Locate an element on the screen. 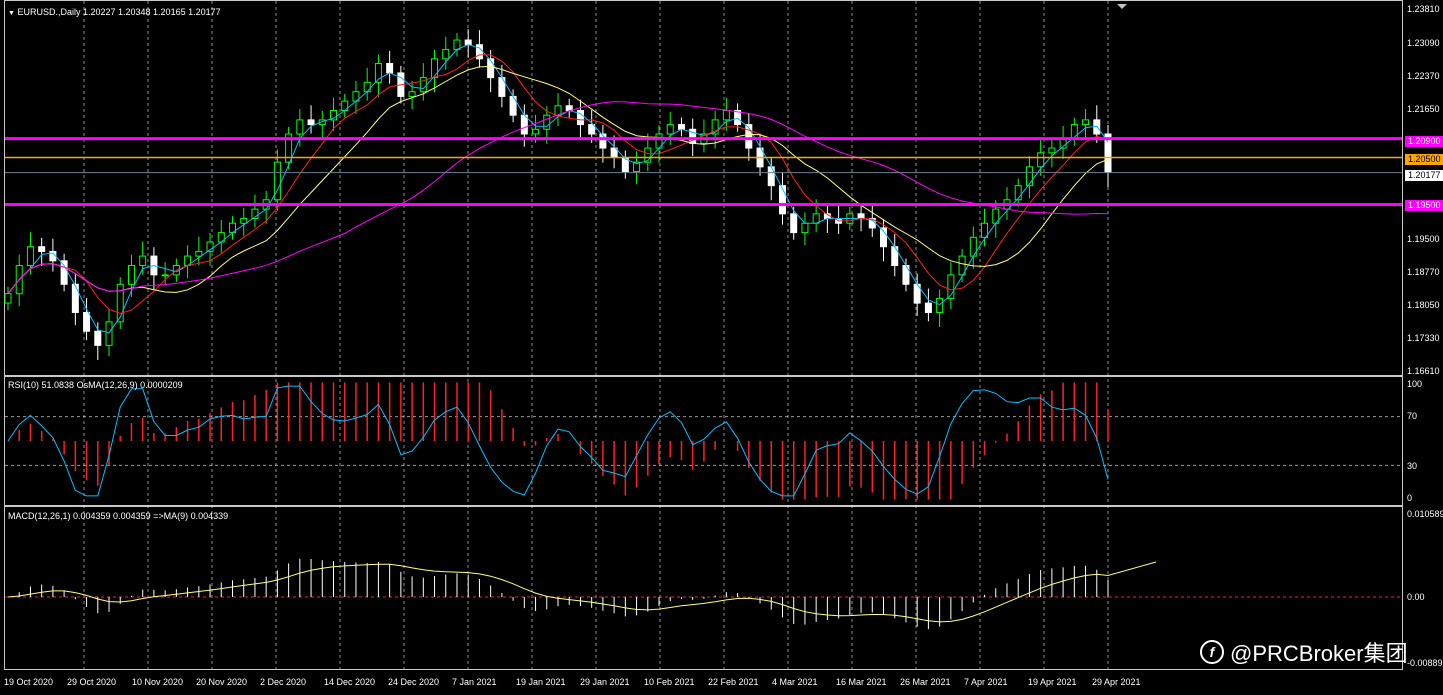 The width and height of the screenshot is (1443, 695). date-label: 7 Jan 2021 is located at coordinates (474, 682).